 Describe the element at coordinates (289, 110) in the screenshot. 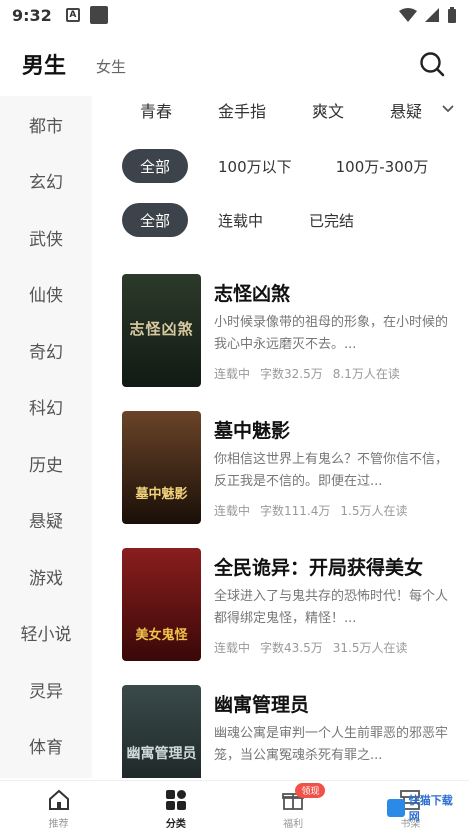

I see `genre-tabs: 青春 金手指 爽文 悬疑` at that location.